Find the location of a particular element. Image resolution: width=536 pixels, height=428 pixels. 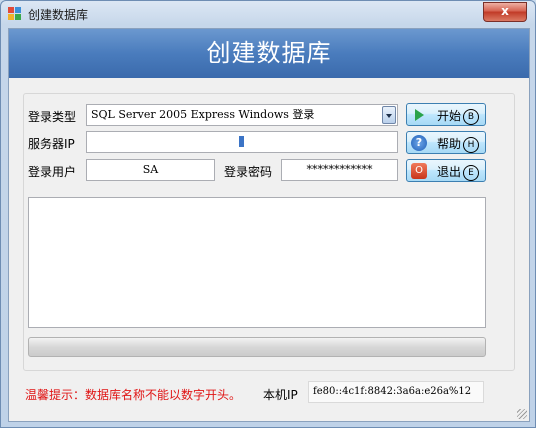

exit-button-label: 退出 is located at coordinates (449, 172).